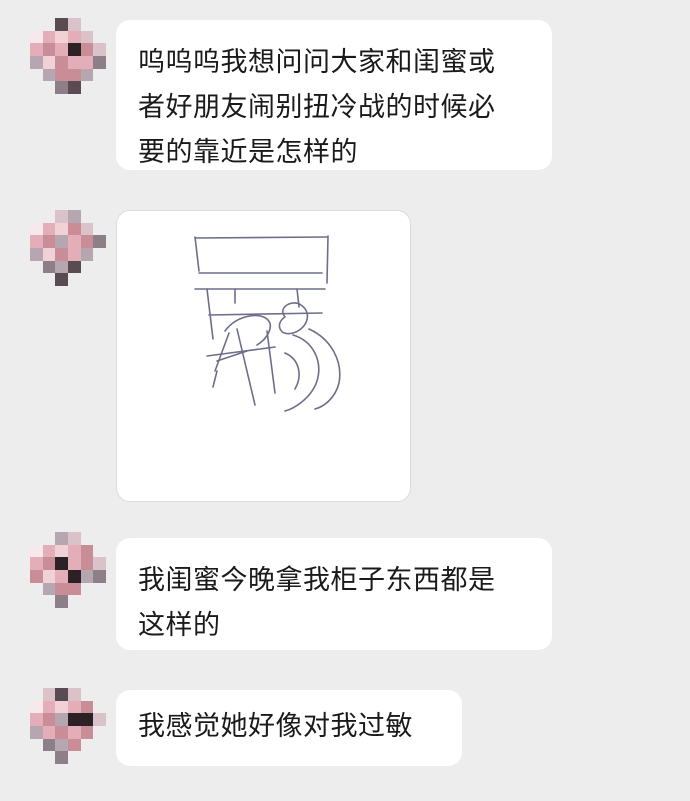 The image size is (690, 801). Describe the element at coordinates (317, 62) in the screenshot. I see `message-text-line: 呜呜呜我想问问大家和闺蜜或` at that location.